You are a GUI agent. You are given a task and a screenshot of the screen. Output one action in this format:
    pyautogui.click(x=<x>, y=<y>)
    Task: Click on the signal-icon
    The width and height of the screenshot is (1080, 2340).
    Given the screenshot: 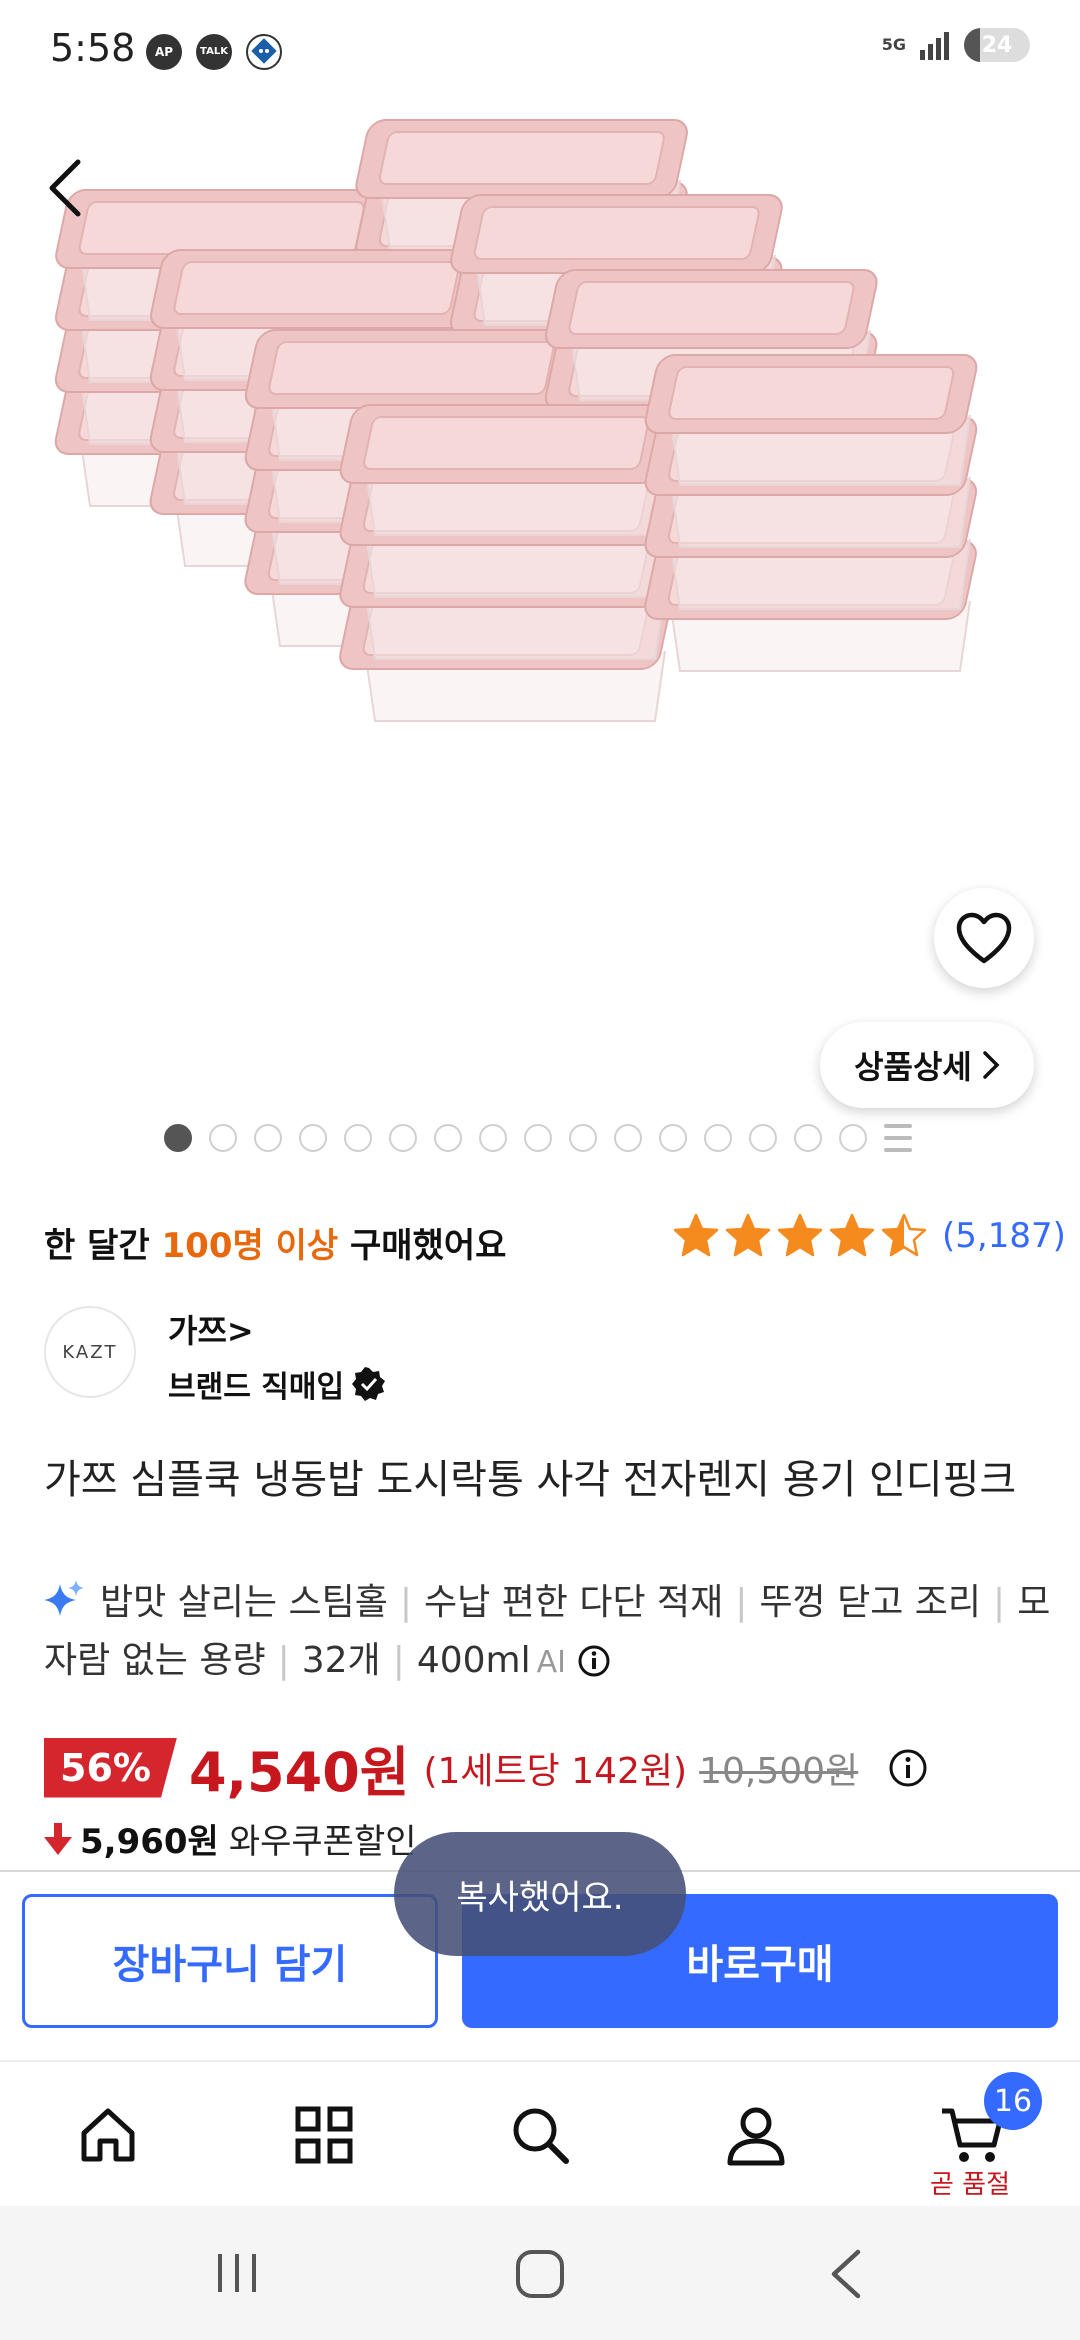 What is the action you would take?
    pyautogui.click(x=934, y=46)
    